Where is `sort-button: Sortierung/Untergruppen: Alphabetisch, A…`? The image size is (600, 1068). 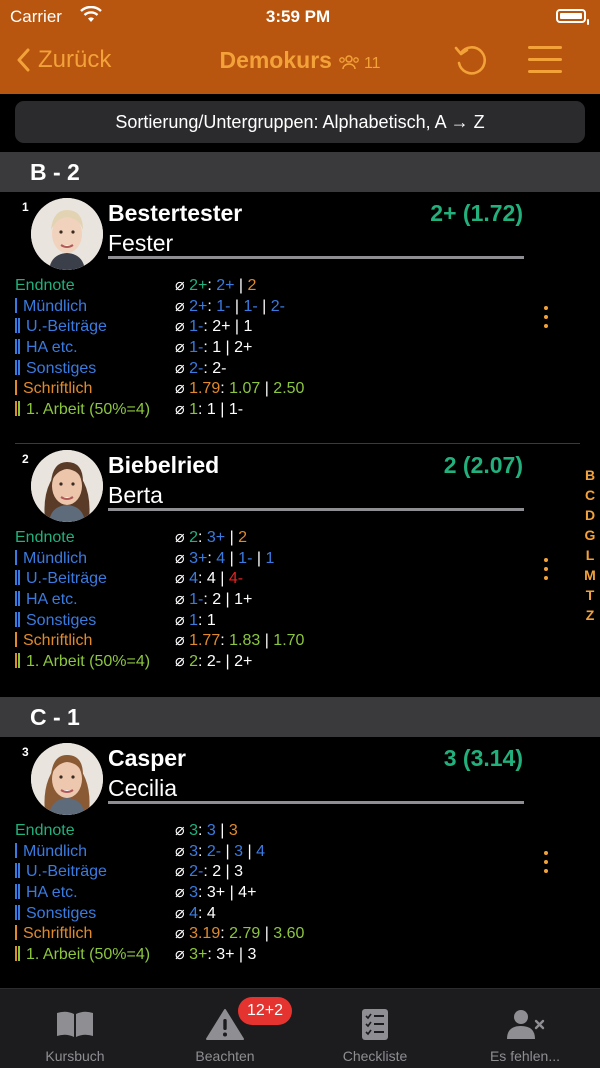 sort-button: Sortierung/Untergruppen: Alphabetisch, A… is located at coordinates (300, 122).